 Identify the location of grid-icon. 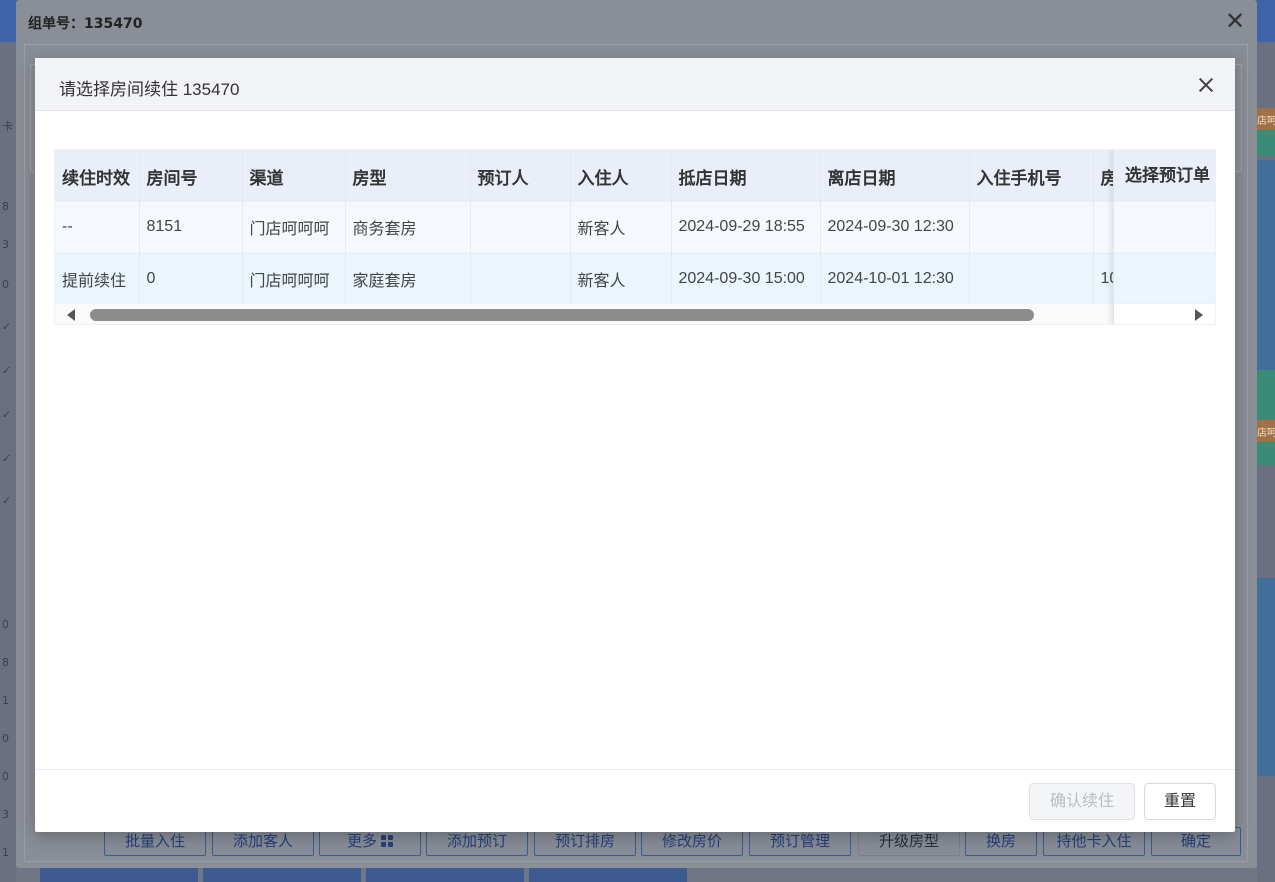
(387, 841).